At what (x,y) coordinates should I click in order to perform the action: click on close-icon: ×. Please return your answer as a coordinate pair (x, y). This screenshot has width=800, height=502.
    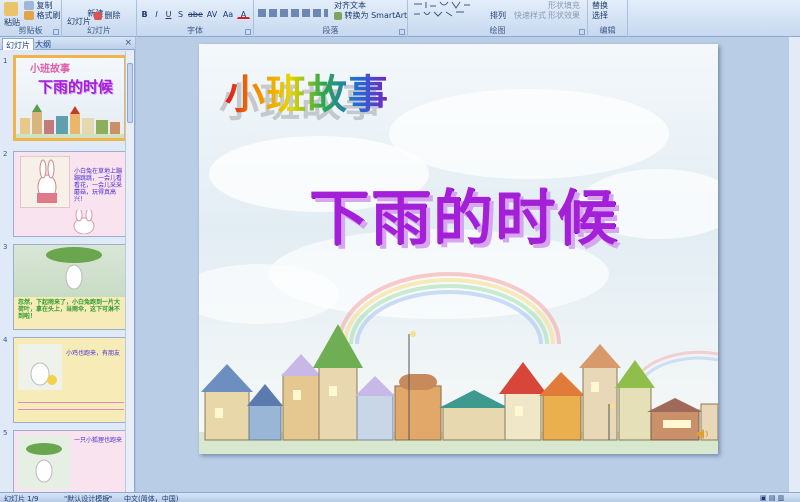
    Looking at the image, I should click on (128, 43).